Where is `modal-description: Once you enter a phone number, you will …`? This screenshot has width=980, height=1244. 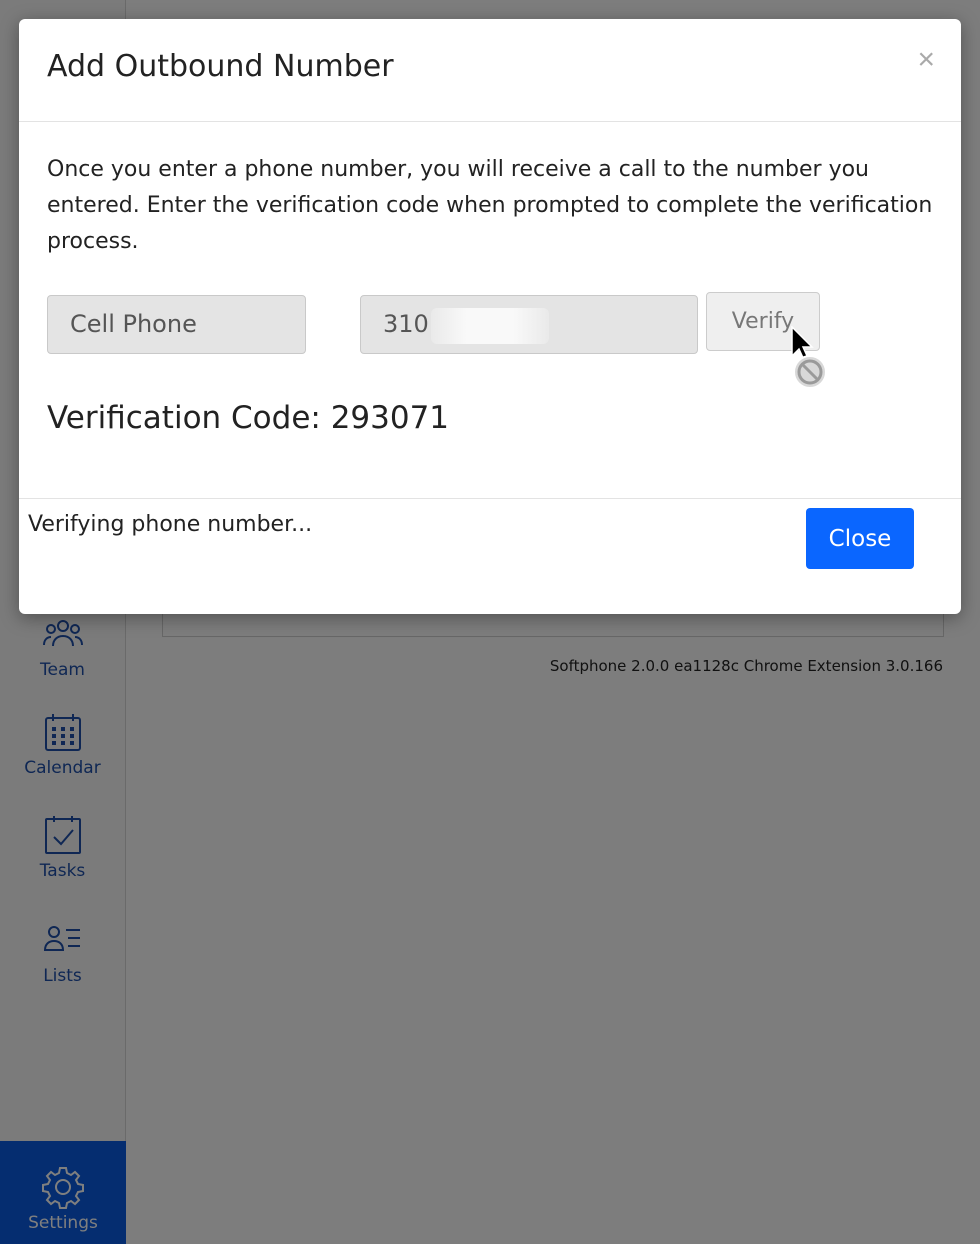
modal-description: Once you enter a phone number, you will … is located at coordinates (490, 205).